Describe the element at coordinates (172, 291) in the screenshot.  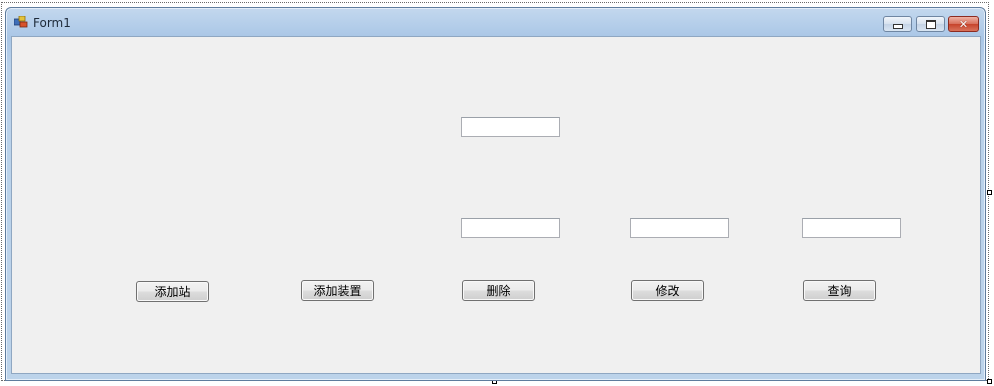
I see `add-station-button: 添加站` at that location.